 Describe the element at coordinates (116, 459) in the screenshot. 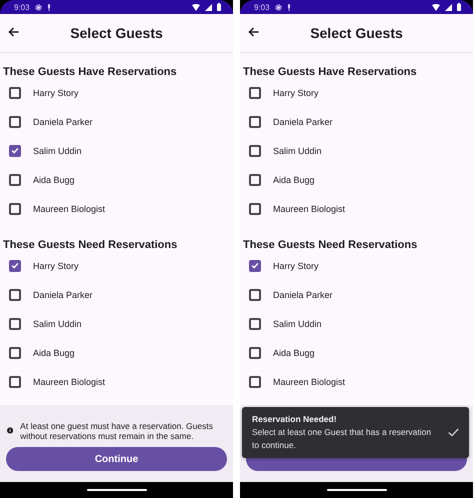

I see `continue-button: Continue` at that location.